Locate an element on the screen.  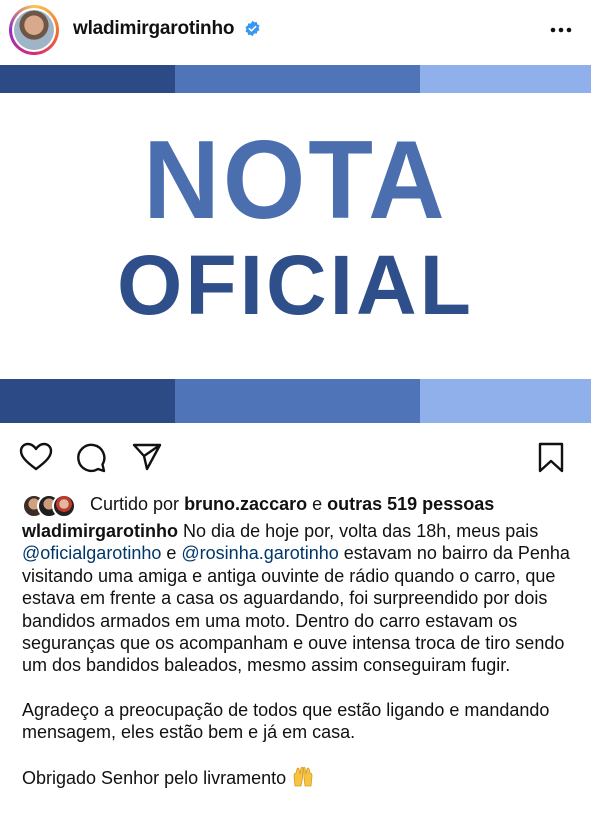
caption-paragraph-3: Obrigado Senhor pelo livramento is located at coordinates (299, 777).